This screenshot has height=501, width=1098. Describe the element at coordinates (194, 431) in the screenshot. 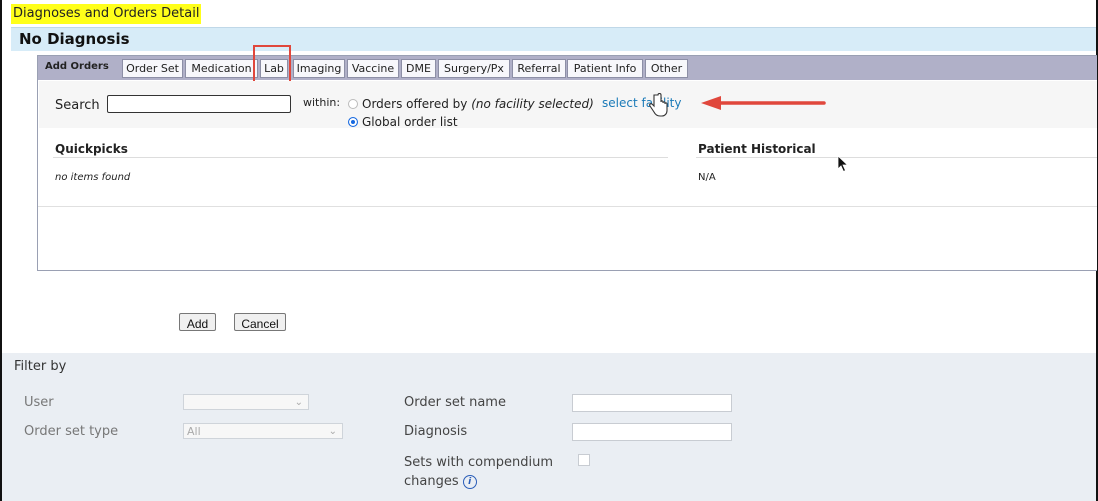

I see `order-set-type-value: All` at that location.